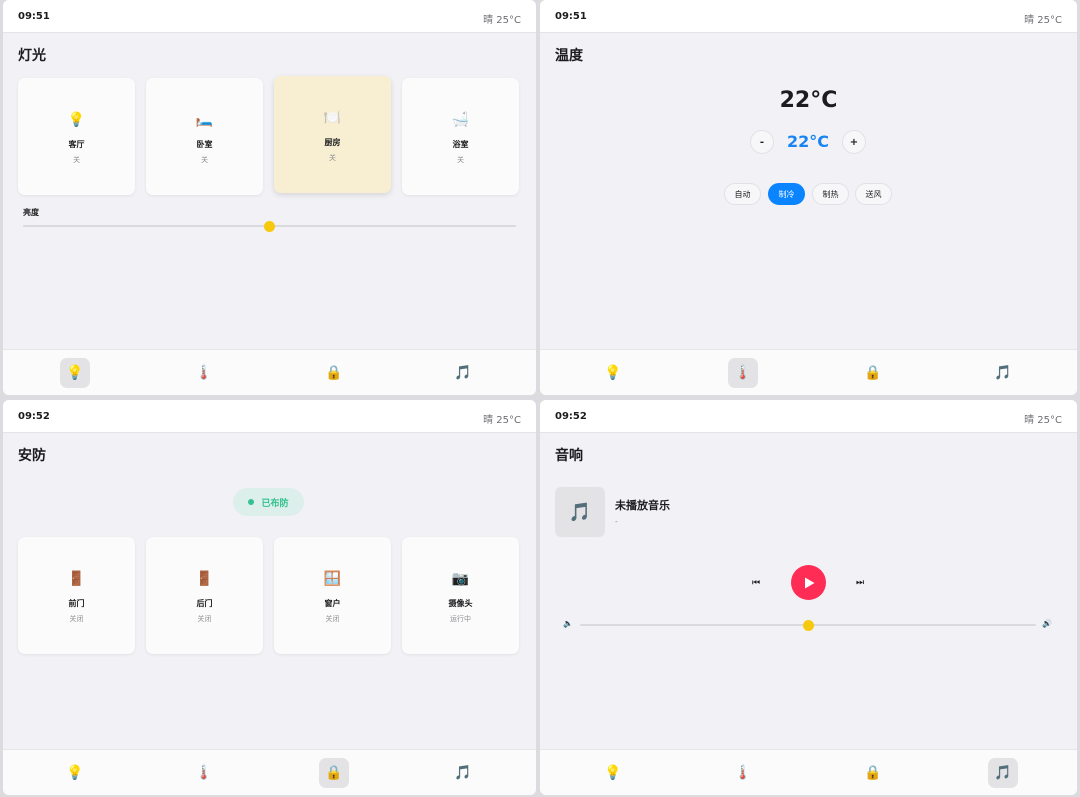  What do you see at coordinates (569, 56) in the screenshot?
I see `page-title: 温度` at bounding box center [569, 56].